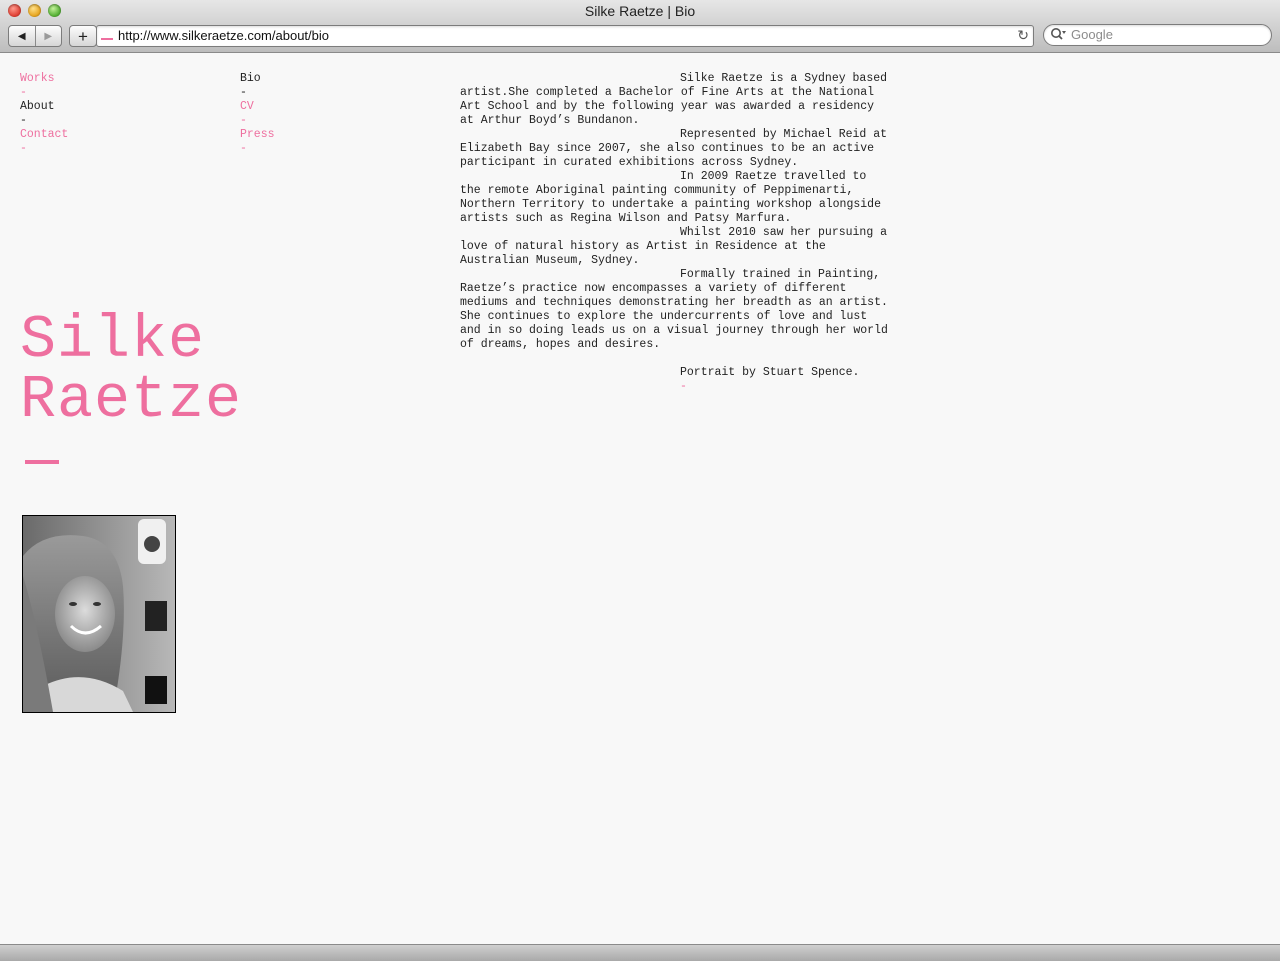 The height and width of the screenshot is (961, 1280). I want to click on portrait-credit: Portrait by Stuart Spence., so click(770, 372).